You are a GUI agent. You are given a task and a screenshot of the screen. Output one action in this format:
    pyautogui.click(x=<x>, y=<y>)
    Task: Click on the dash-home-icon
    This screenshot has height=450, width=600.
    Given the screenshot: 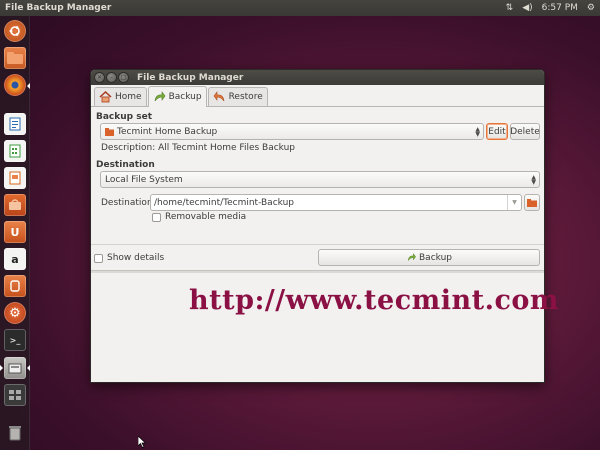 What is the action you would take?
    pyautogui.click(x=15, y=31)
    